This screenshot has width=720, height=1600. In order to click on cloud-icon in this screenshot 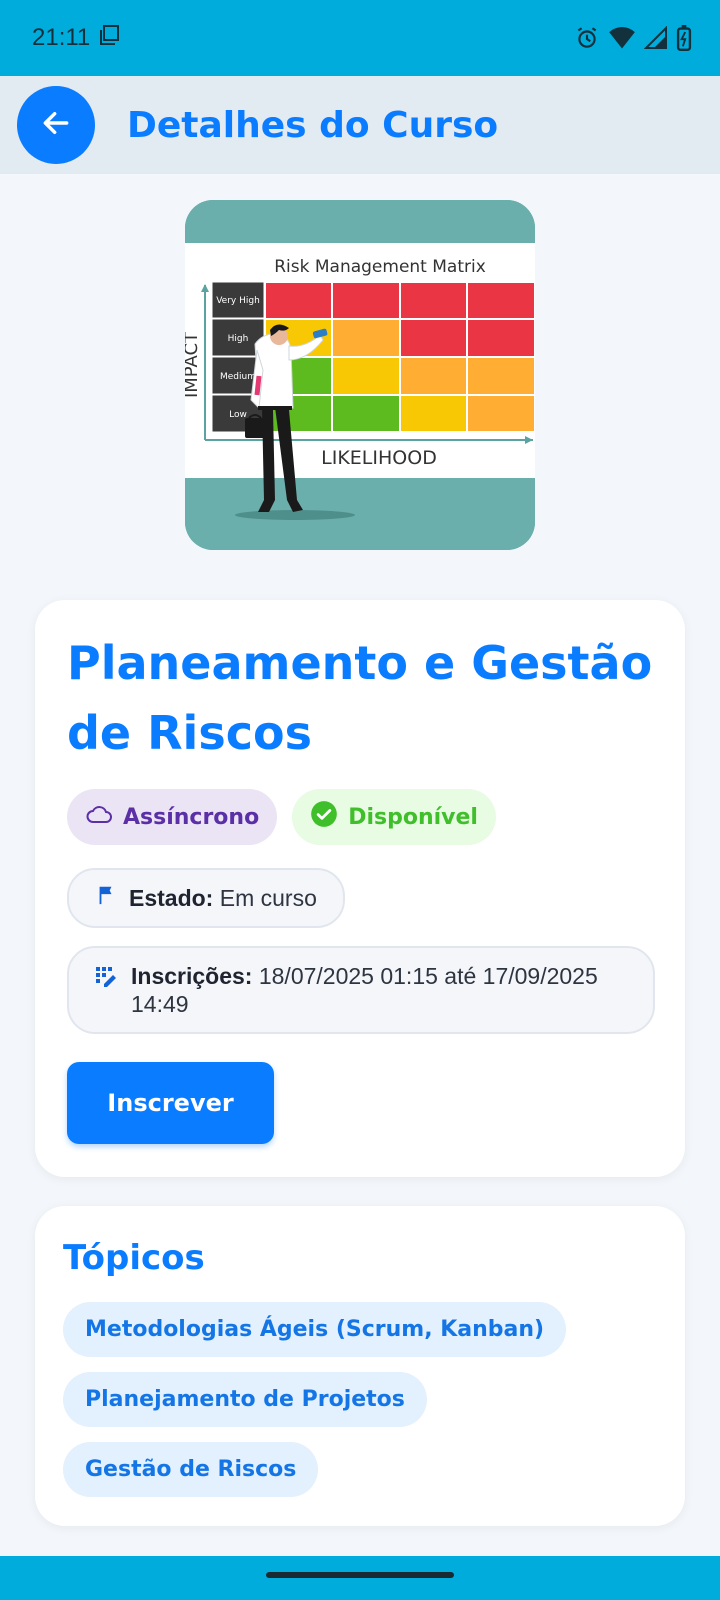, I will do `click(99, 817)`.